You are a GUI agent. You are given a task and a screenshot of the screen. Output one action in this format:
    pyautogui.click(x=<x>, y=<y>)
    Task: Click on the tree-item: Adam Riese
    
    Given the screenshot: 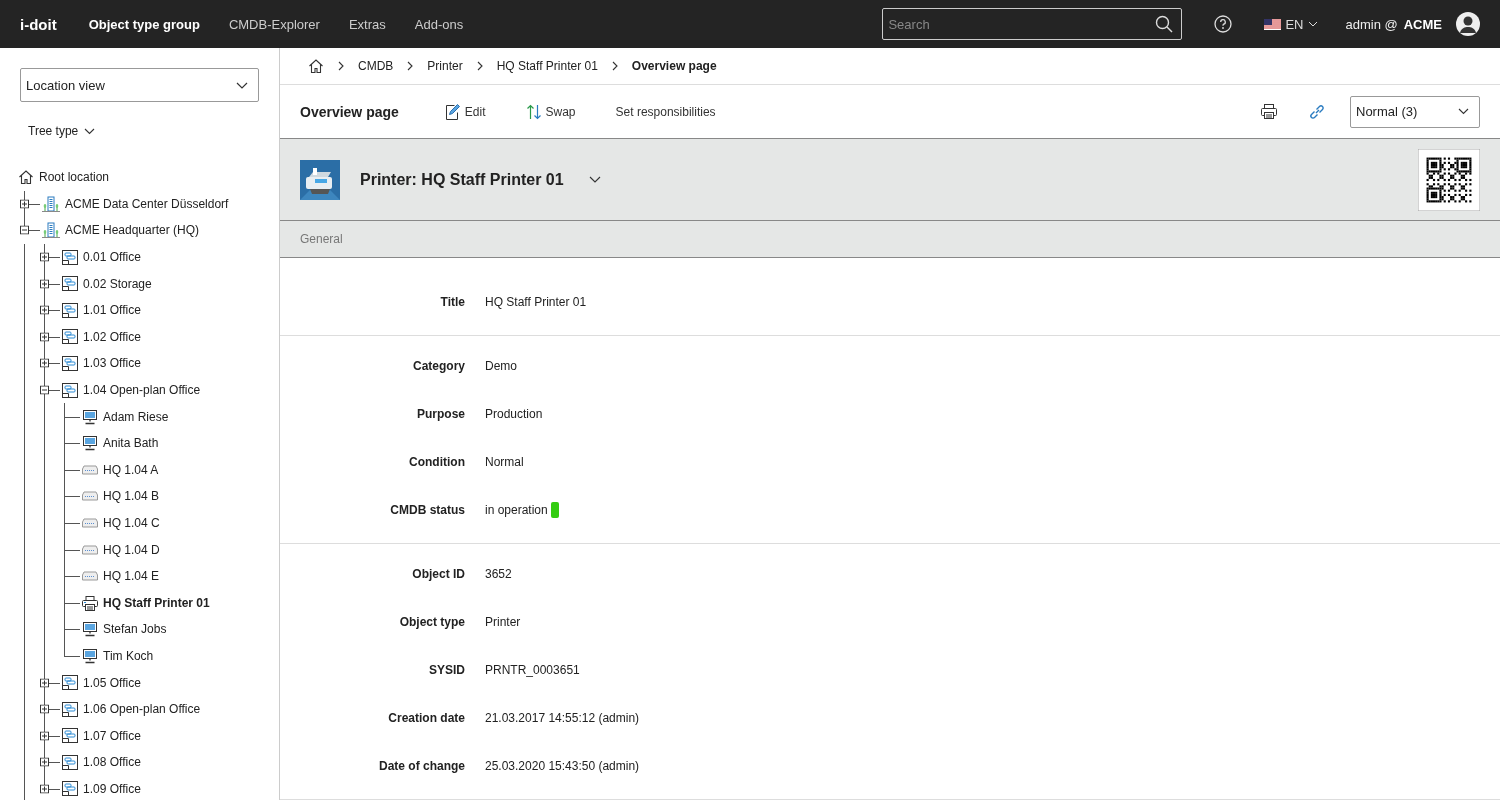 What is the action you would take?
    pyautogui.click(x=136, y=416)
    